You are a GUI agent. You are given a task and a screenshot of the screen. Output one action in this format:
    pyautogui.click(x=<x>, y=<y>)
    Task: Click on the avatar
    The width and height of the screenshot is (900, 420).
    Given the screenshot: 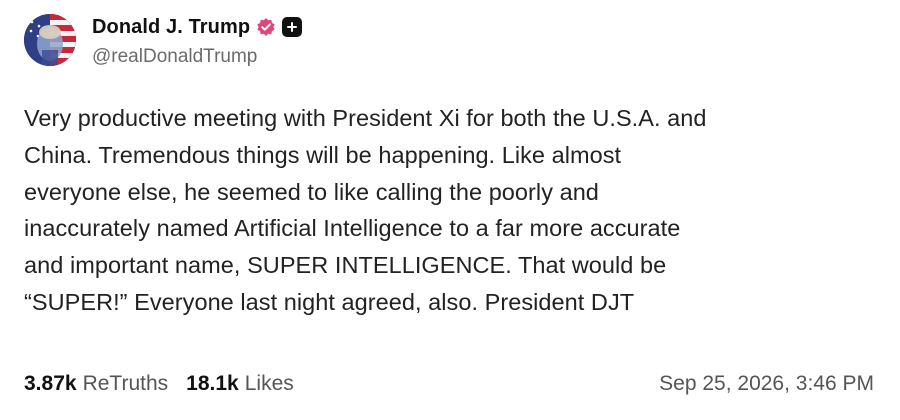 What is the action you would take?
    pyautogui.click(x=50, y=40)
    